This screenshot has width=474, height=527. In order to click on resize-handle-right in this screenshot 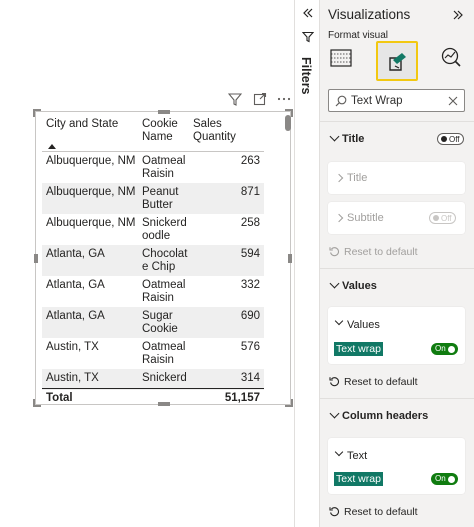, I will do `click(290, 258)`.